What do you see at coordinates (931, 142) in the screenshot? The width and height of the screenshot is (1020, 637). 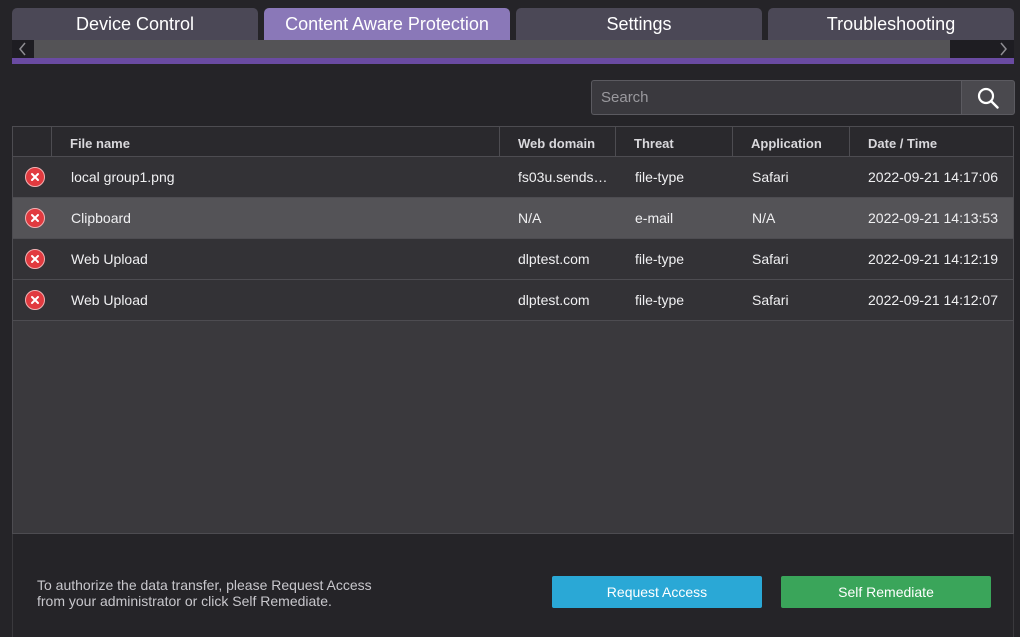 I see `header-date-time: Date / Time` at bounding box center [931, 142].